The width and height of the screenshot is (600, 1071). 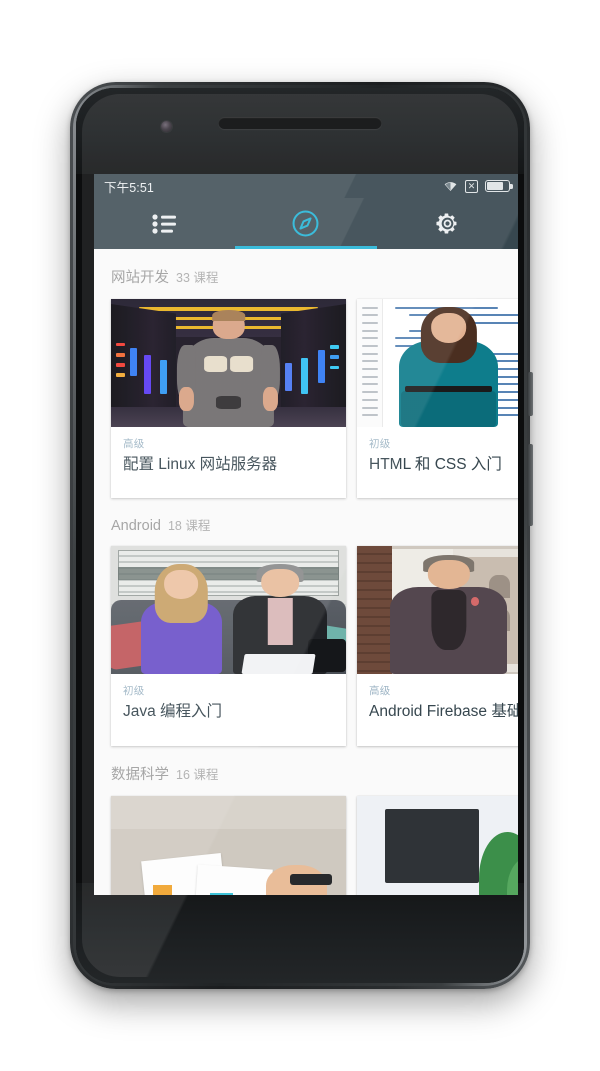 I want to click on gear-icon, so click(x=446, y=223).